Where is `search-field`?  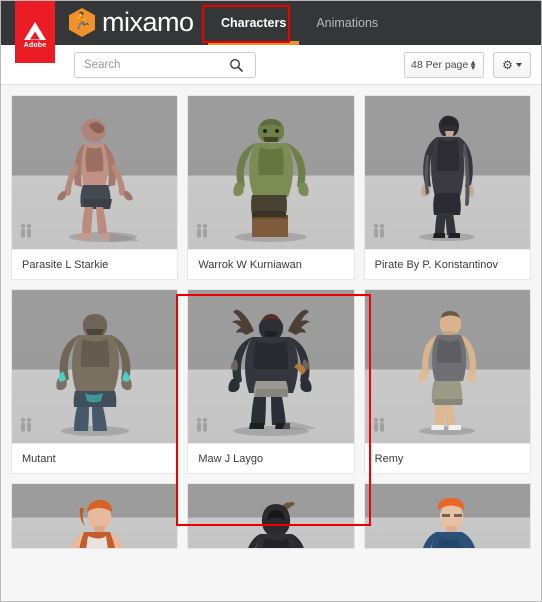
search-field is located at coordinates (165, 65).